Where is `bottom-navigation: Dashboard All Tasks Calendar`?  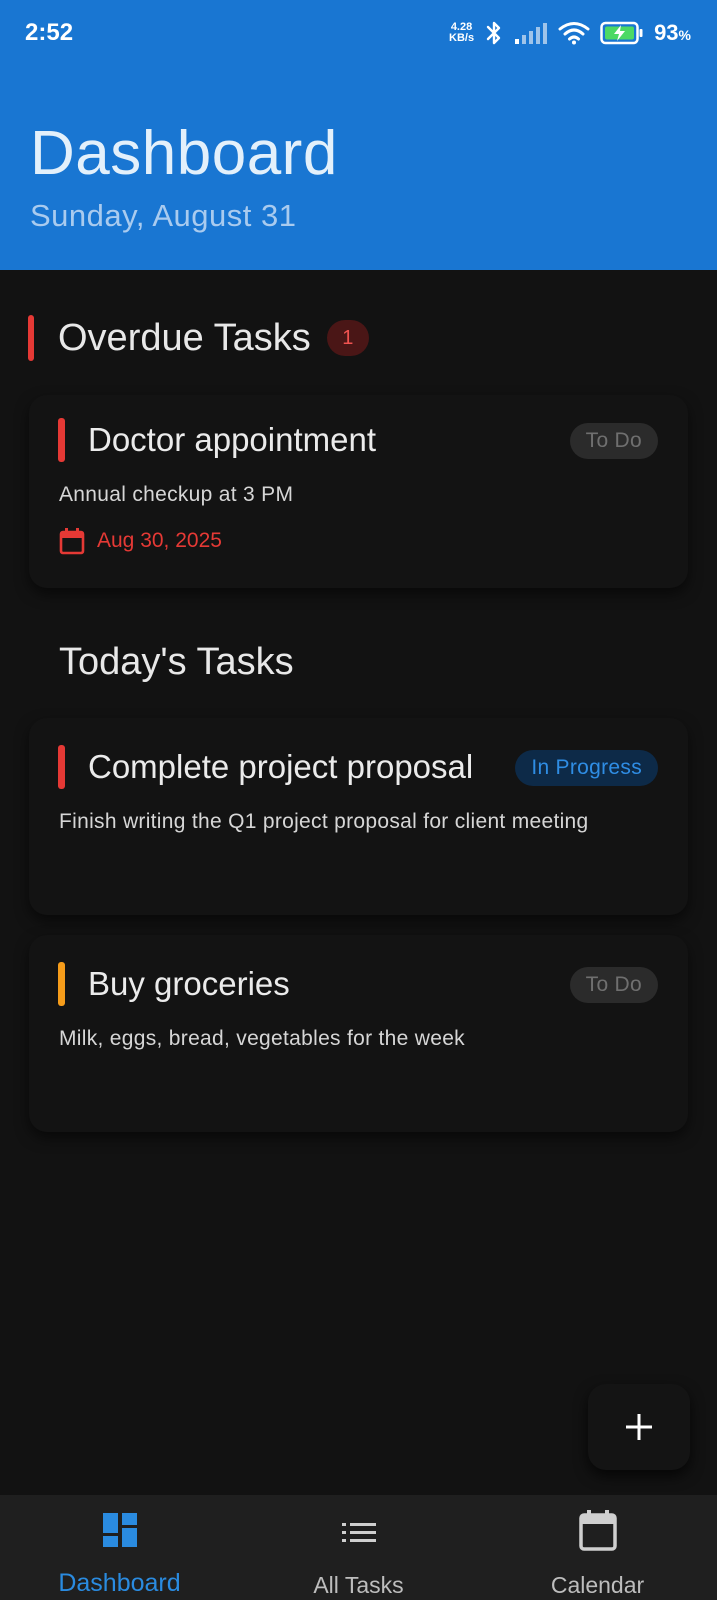
bottom-navigation: Dashboard All Tasks Calendar is located at coordinates (358, 1547).